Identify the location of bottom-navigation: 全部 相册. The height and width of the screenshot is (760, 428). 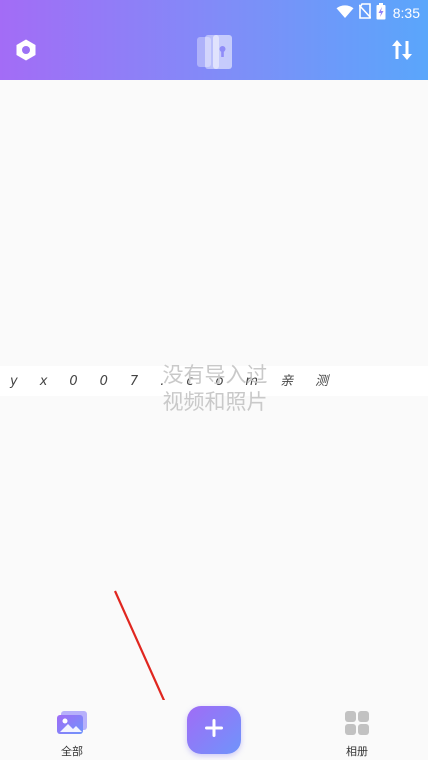
(214, 730).